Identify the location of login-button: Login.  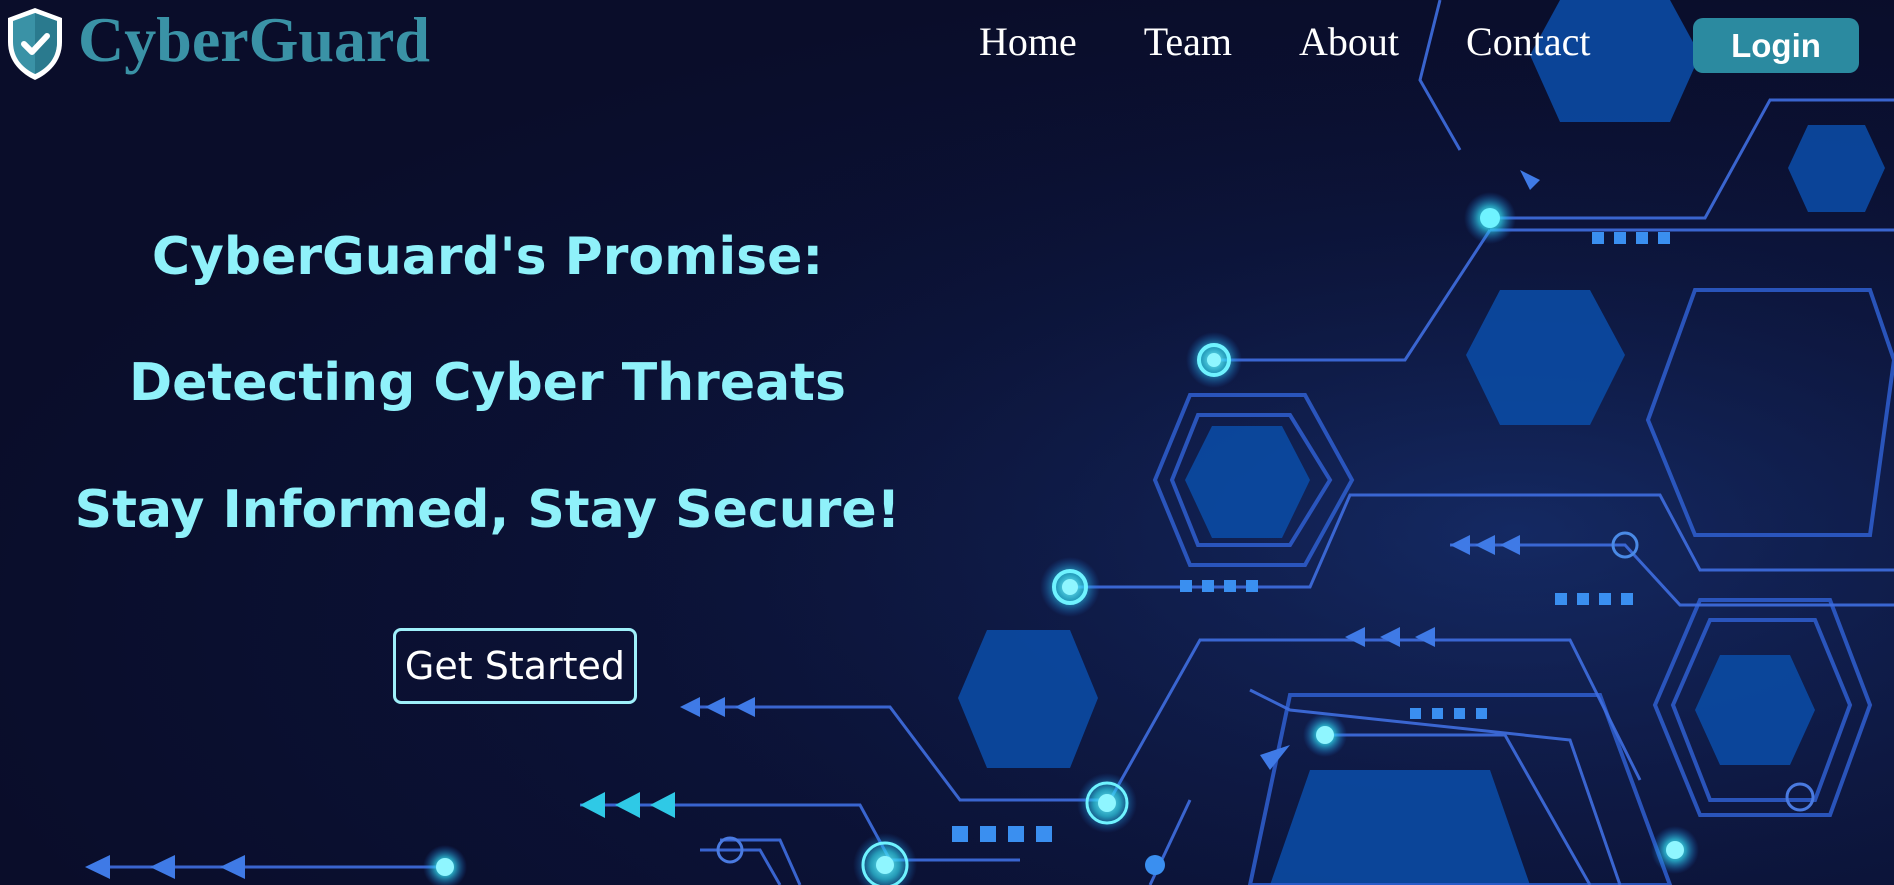
(1776, 45).